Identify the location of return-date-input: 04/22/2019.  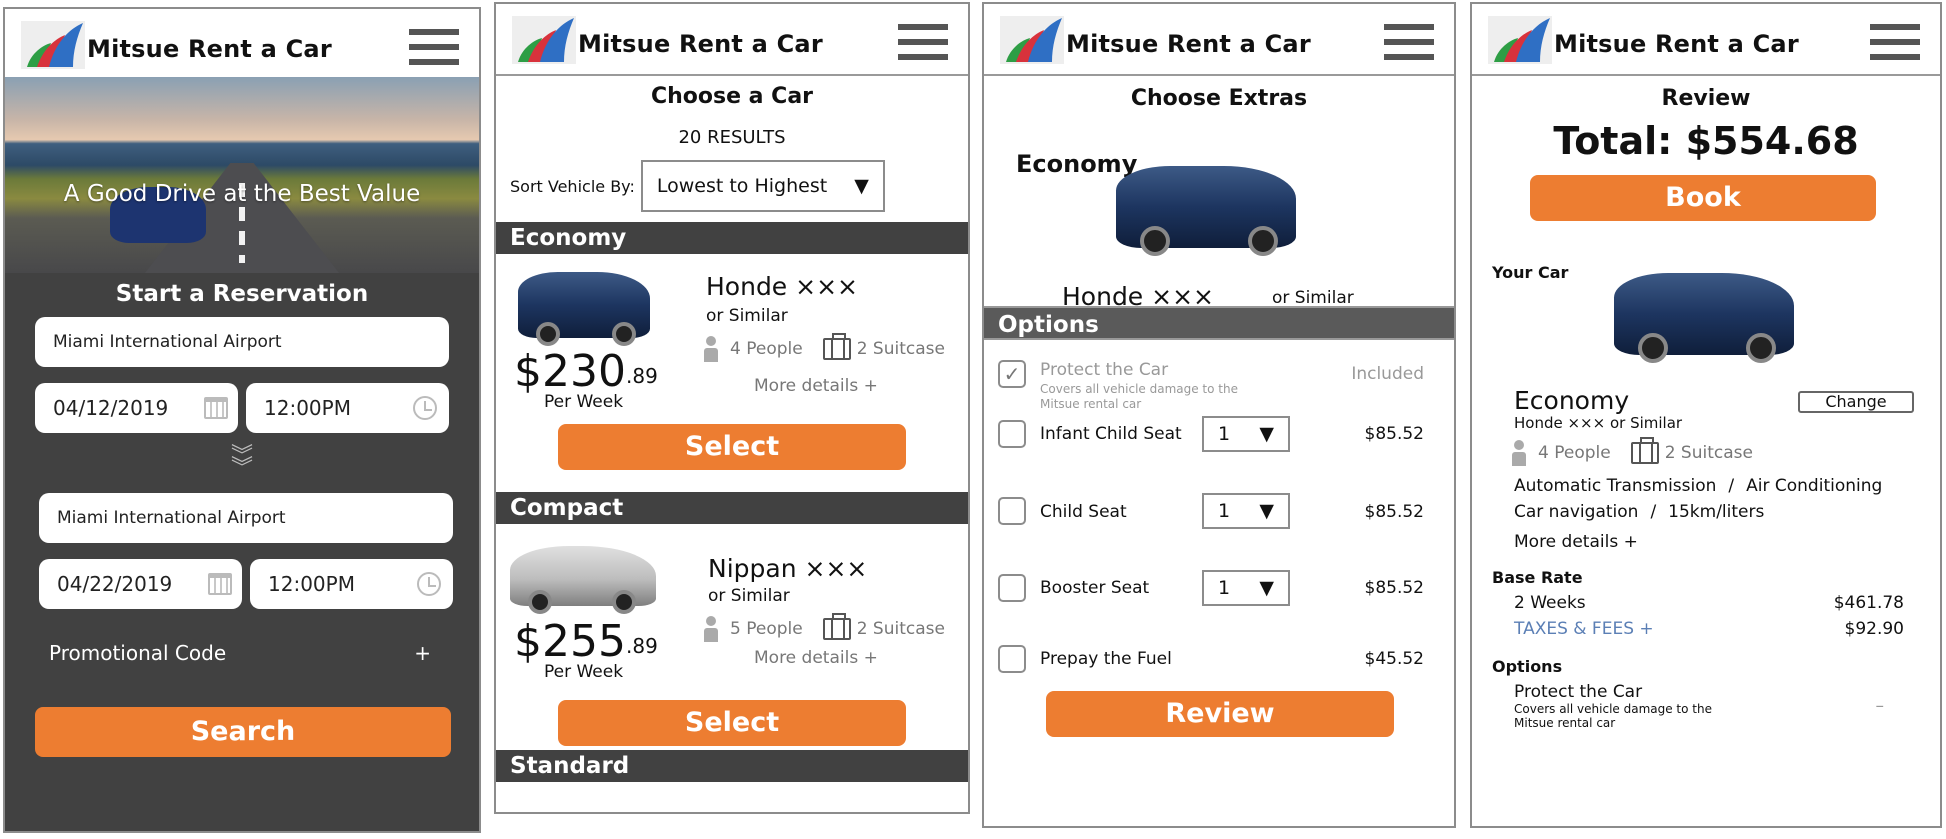
(140, 584).